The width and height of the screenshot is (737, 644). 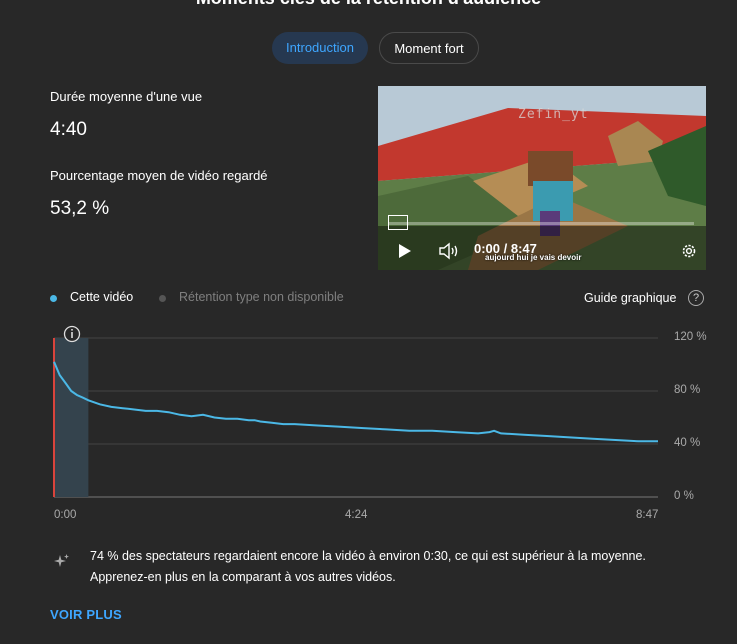 What do you see at coordinates (429, 48) in the screenshot?
I see `tab-moment-fort: Moment fort` at bounding box center [429, 48].